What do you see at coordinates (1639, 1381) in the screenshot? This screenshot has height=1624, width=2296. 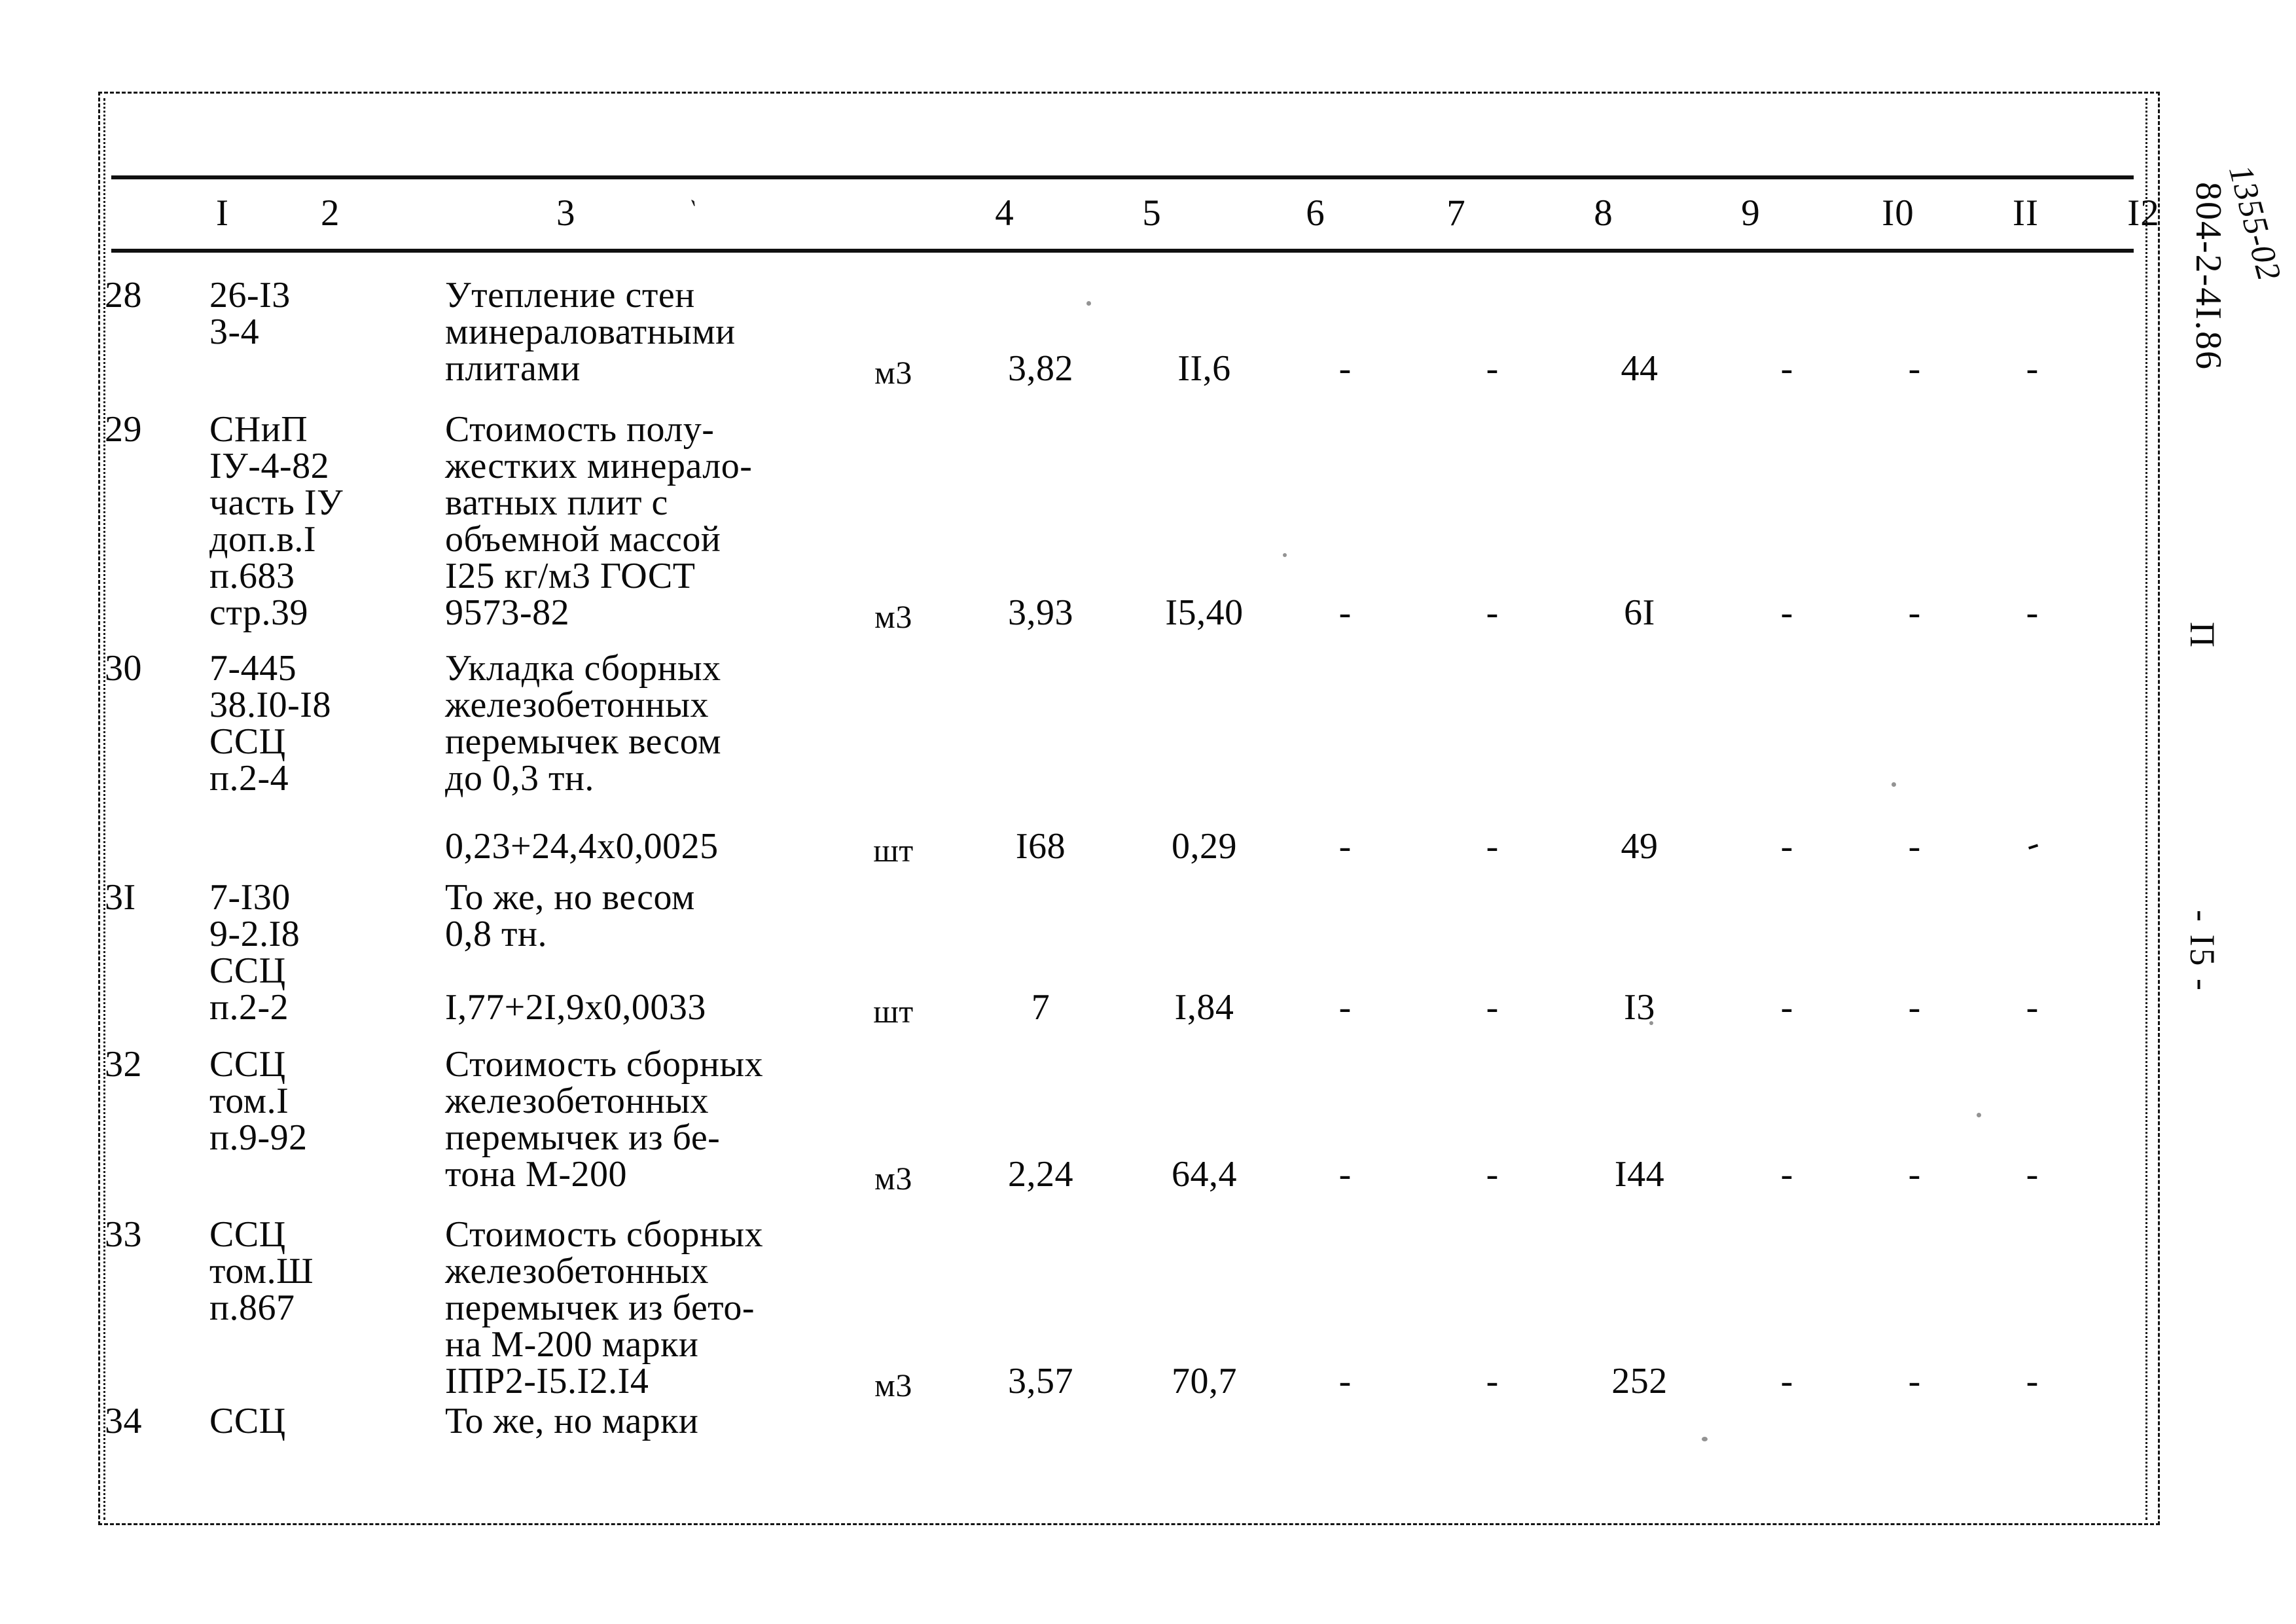 I see `row-value-9: 252` at bounding box center [1639, 1381].